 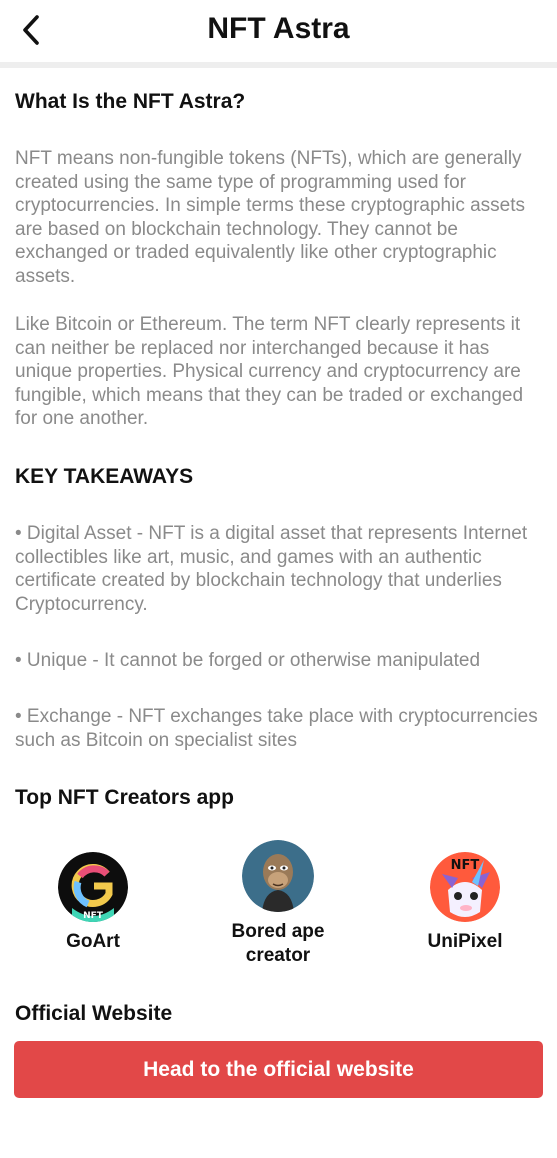 I want to click on creator-name-unipixel: UniPixel, so click(x=465, y=941).